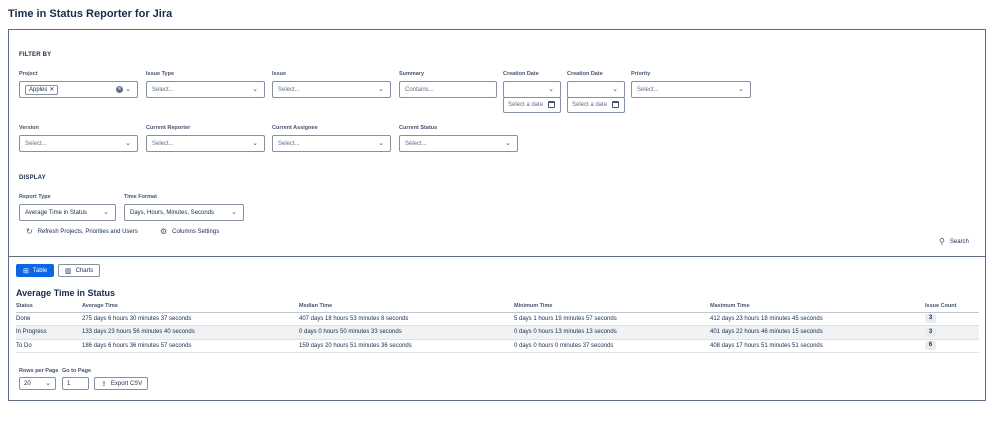 This screenshot has height=433, width=998. What do you see at coordinates (119, 89) in the screenshot?
I see `clear-icon: ✕` at bounding box center [119, 89].